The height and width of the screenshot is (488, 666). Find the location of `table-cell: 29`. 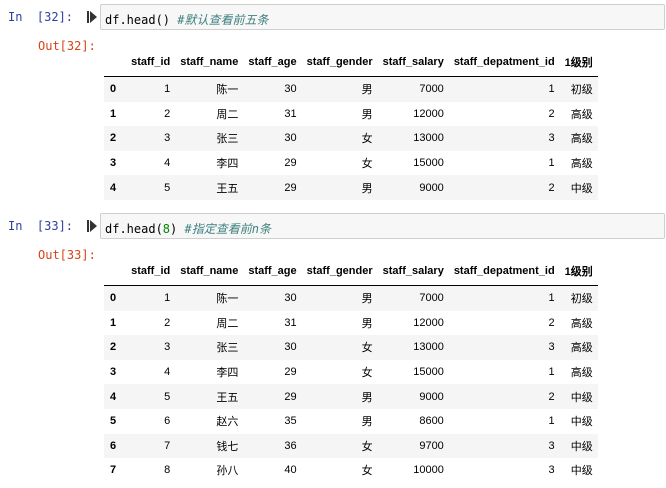

table-cell: 29 is located at coordinates (290, 396).